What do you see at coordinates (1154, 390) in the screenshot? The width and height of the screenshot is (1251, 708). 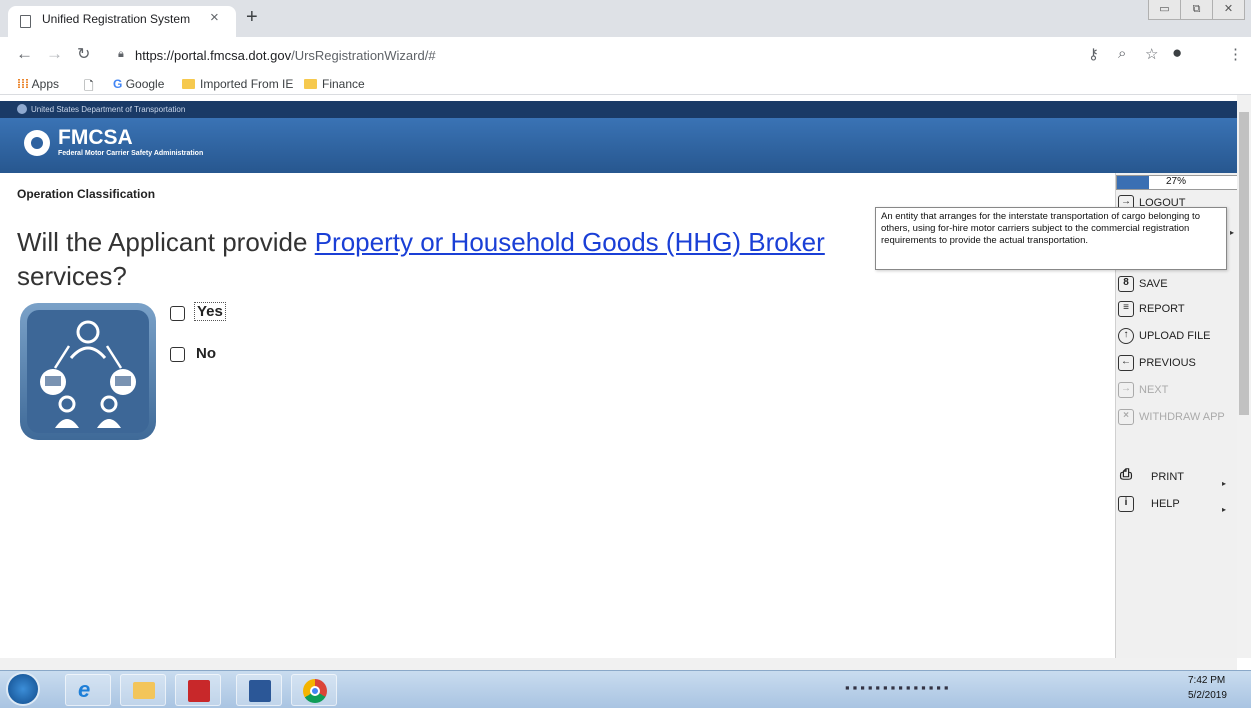 I see `next-label: NEXT` at bounding box center [1154, 390].